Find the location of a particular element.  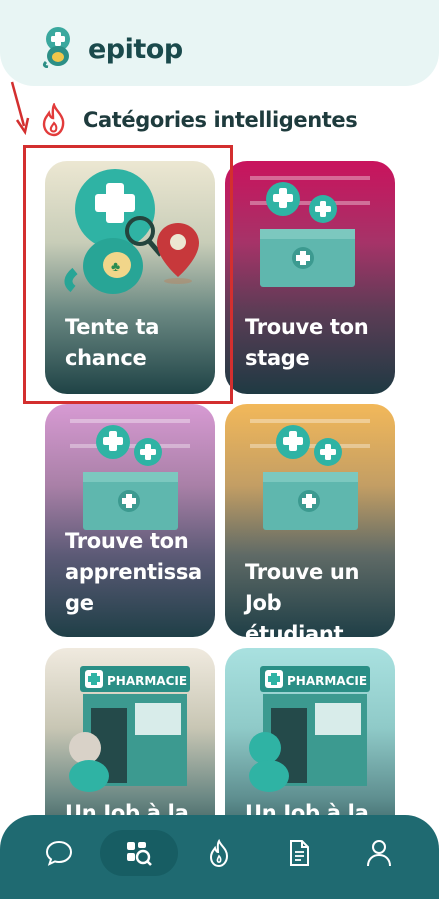

app-header: epitop is located at coordinates (219, 43).